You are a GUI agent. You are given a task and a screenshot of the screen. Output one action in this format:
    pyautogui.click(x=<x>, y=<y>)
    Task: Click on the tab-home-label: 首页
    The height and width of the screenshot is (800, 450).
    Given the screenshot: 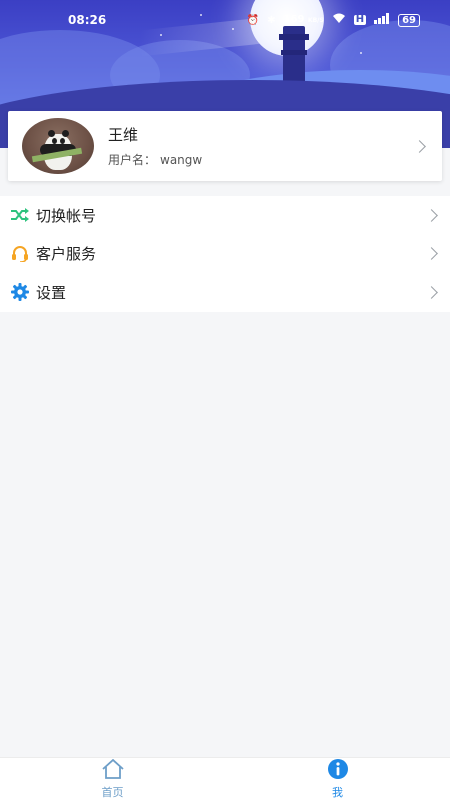 What is the action you would take?
    pyautogui.click(x=112, y=792)
    